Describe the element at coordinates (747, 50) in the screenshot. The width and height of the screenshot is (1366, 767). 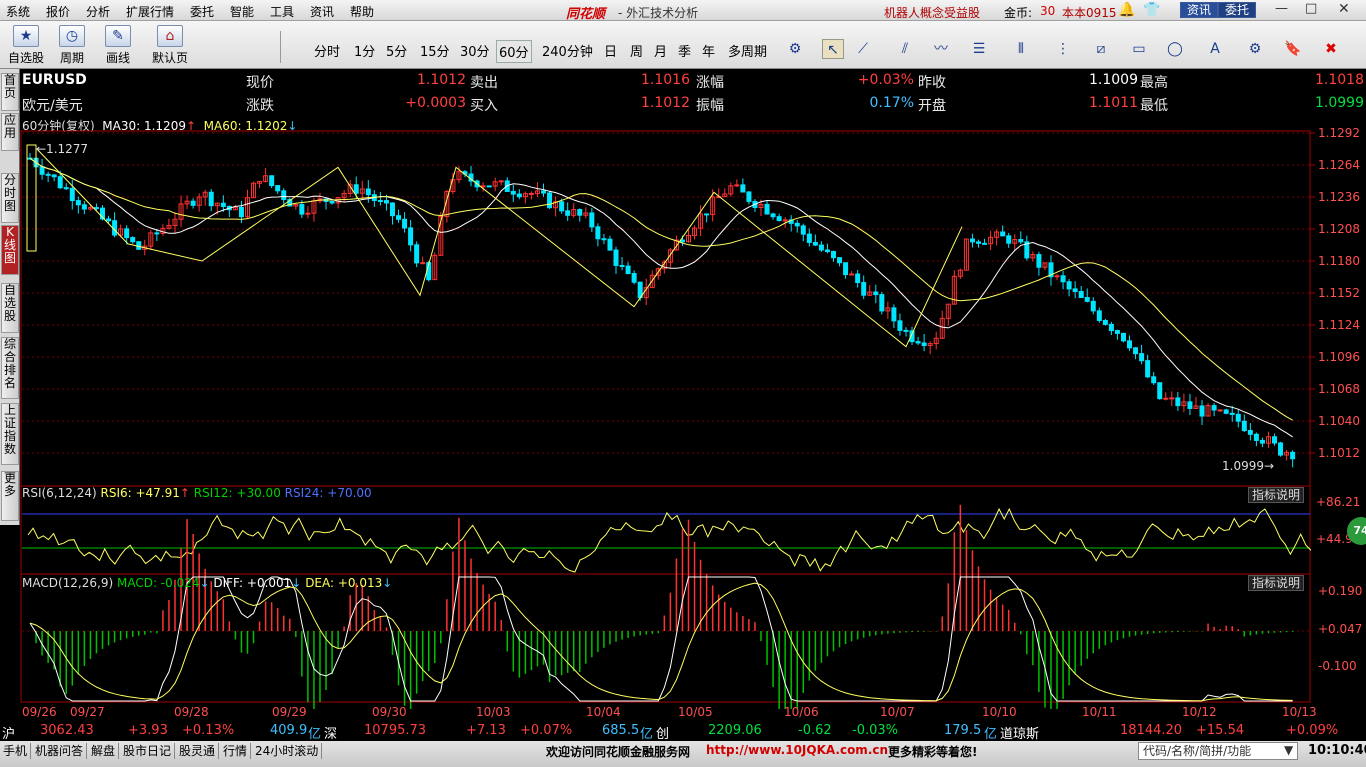
I see `period-multi: 多周期` at that location.